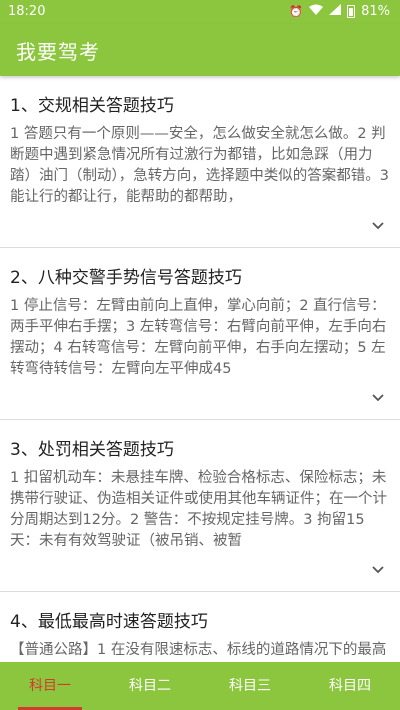 The width and height of the screenshot is (400, 710). What do you see at coordinates (250, 686) in the screenshot?
I see `tab-subject-3: 科目三` at bounding box center [250, 686].